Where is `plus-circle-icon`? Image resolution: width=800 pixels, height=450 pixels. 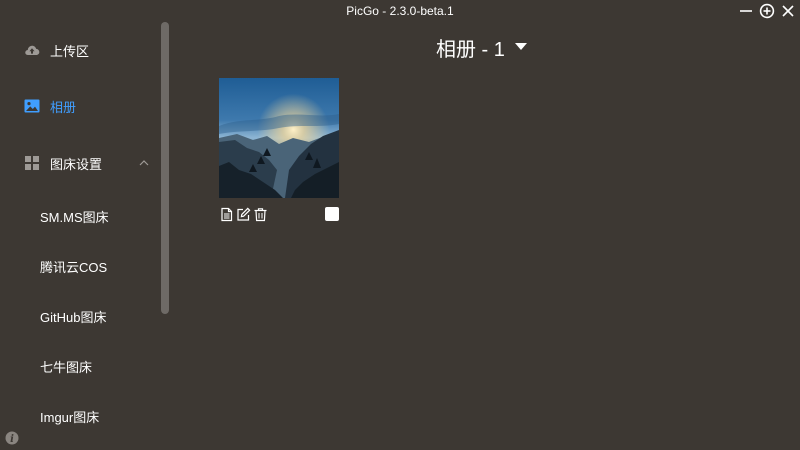
plus-circle-icon is located at coordinates (767, 11).